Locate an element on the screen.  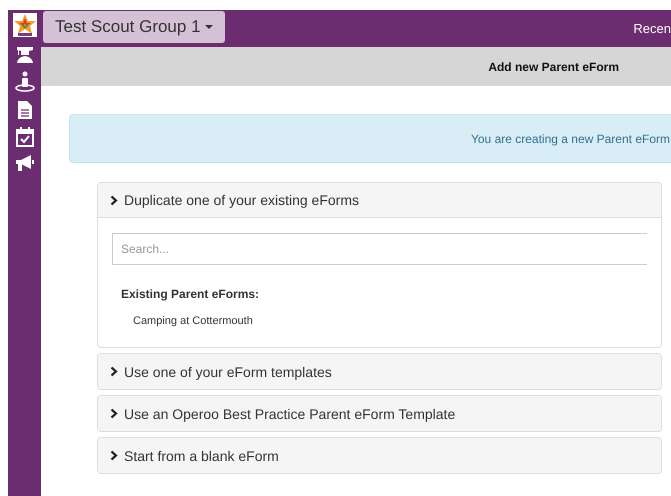
document-icon is located at coordinates (24, 110).